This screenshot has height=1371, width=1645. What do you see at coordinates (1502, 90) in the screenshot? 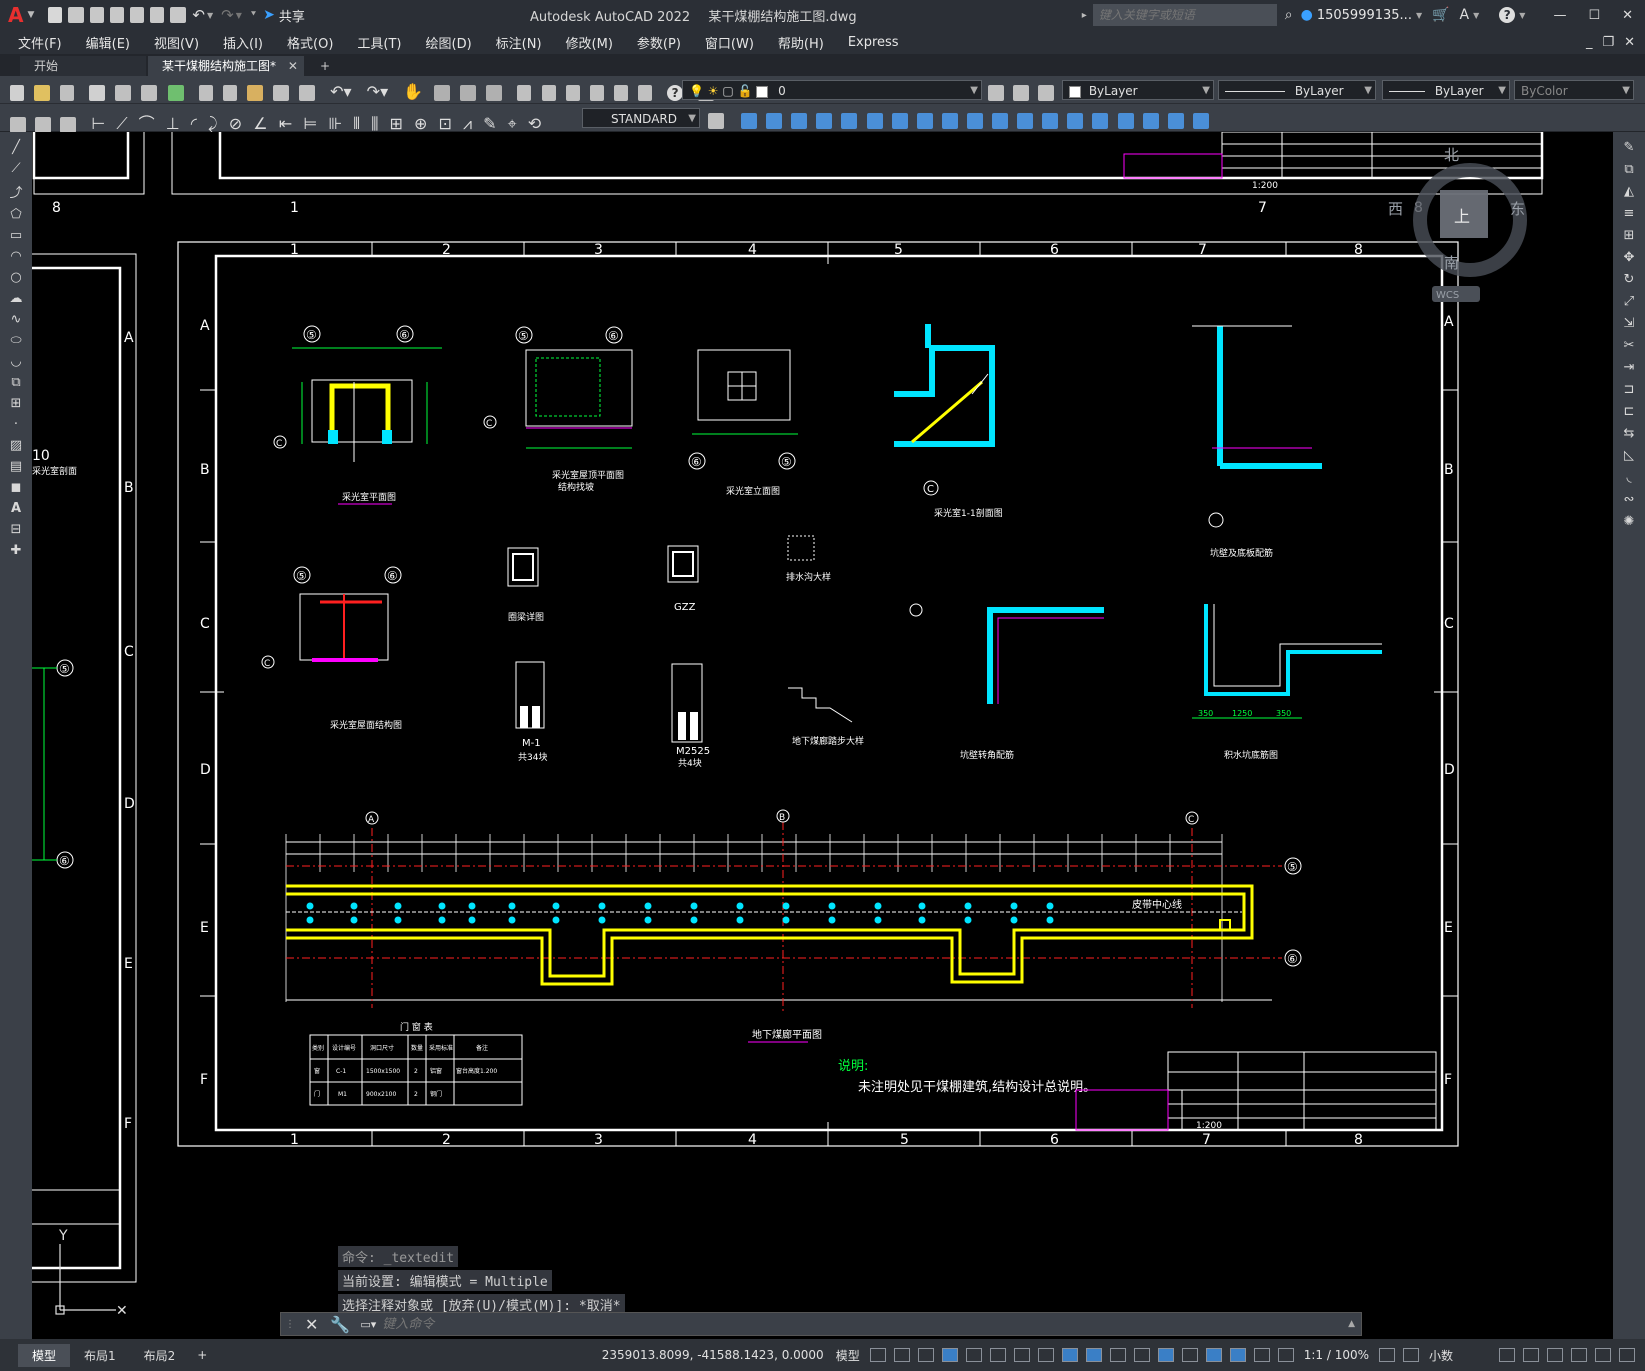
I see `lineweight-dropdown-icon: ▼` at bounding box center [1502, 90].